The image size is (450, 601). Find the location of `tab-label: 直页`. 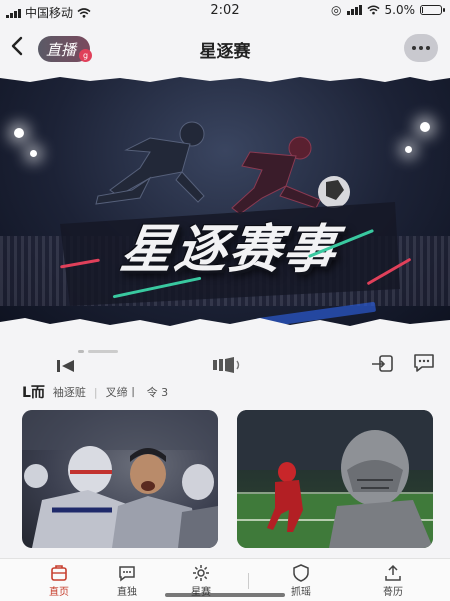

tab-label: 直页 is located at coordinates (59, 592).